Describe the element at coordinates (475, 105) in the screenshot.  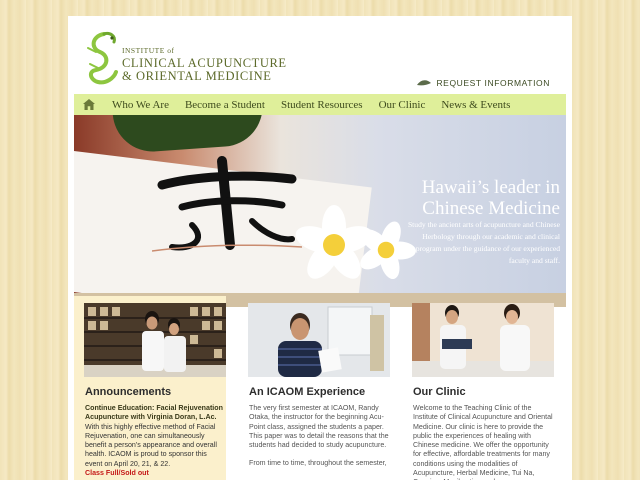
I see `nav-news-events: News & Events` at that location.